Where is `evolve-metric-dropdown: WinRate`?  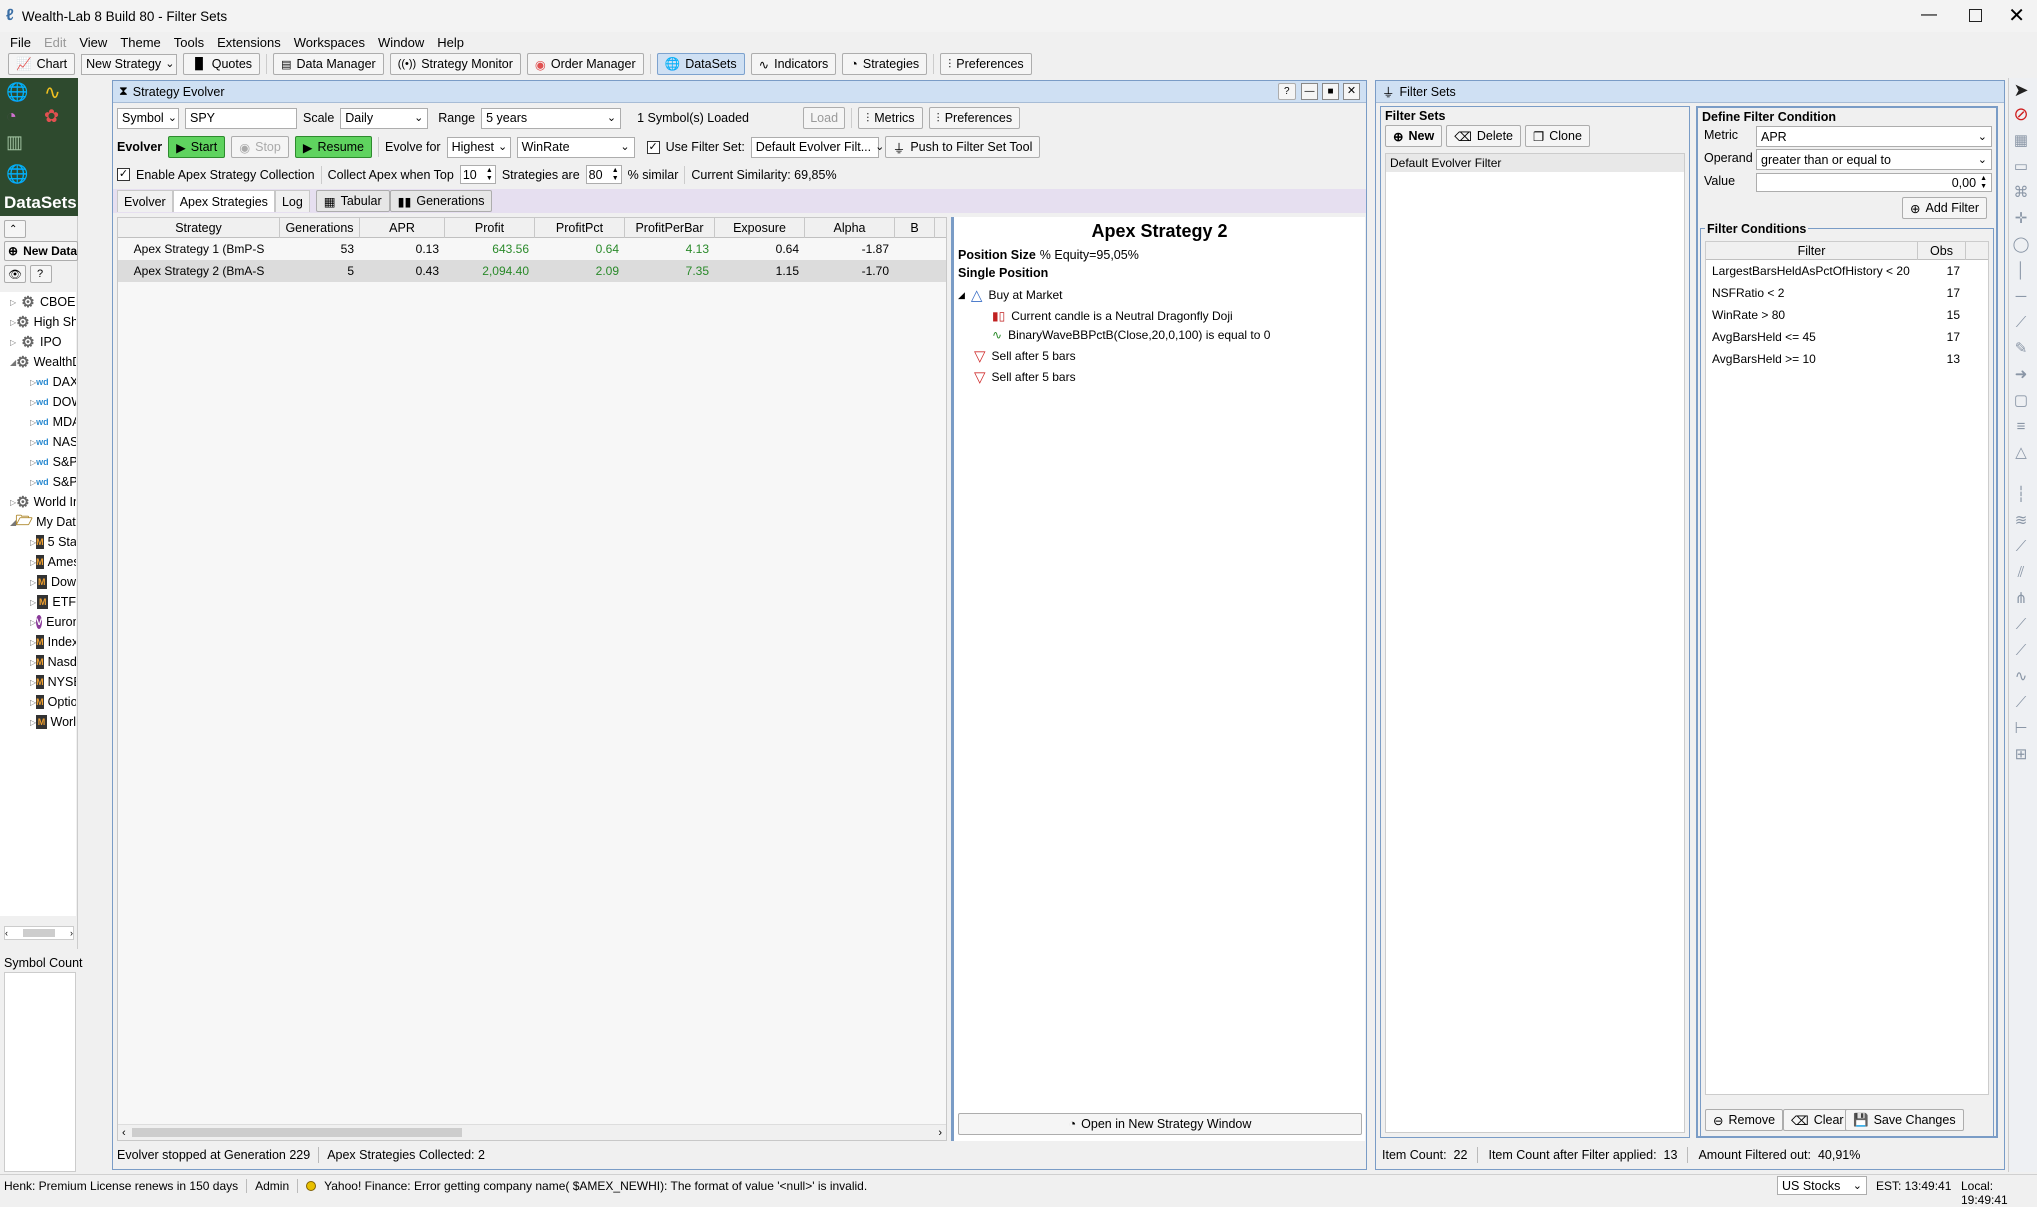
evolve-metric-dropdown: WinRate is located at coordinates (575, 147).